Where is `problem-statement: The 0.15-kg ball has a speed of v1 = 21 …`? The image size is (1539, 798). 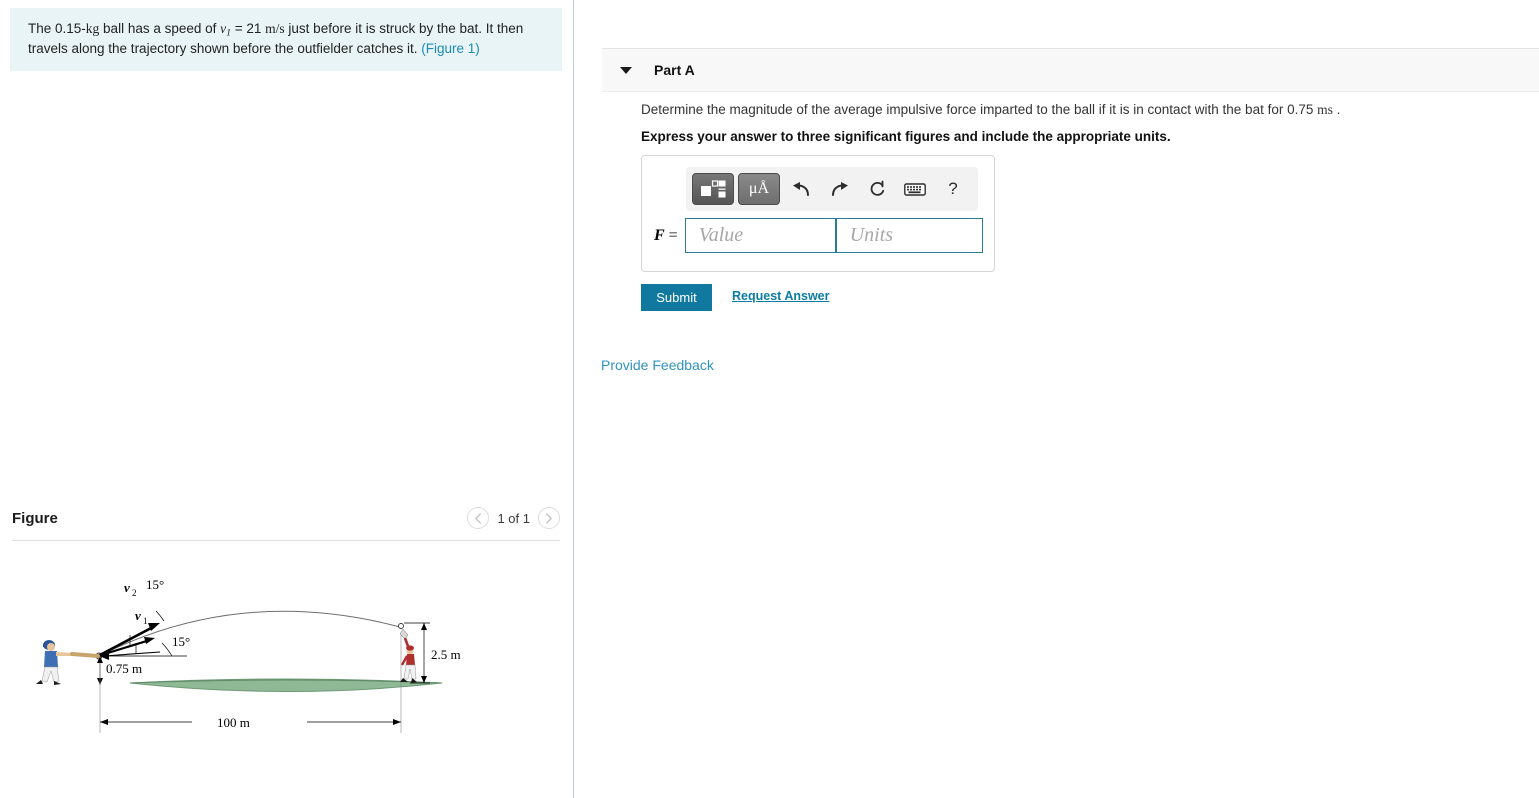 problem-statement: The 0.15-kg ball has a speed of v1 = 21 … is located at coordinates (286, 40).